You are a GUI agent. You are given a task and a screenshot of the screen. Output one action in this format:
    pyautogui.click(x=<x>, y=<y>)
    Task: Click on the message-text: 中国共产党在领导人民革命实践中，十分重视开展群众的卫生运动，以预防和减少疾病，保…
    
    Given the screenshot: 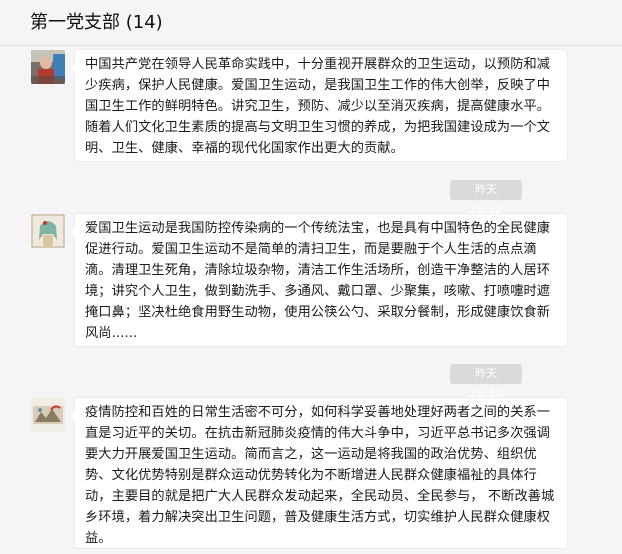 What is the action you would take?
    pyautogui.click(x=318, y=106)
    